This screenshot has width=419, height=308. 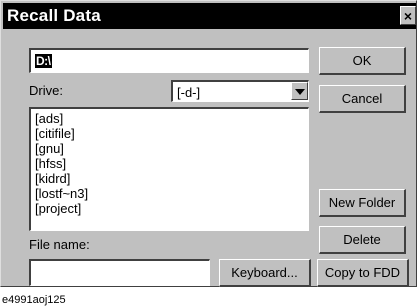 I want to click on close-button: ×, so click(x=408, y=15).